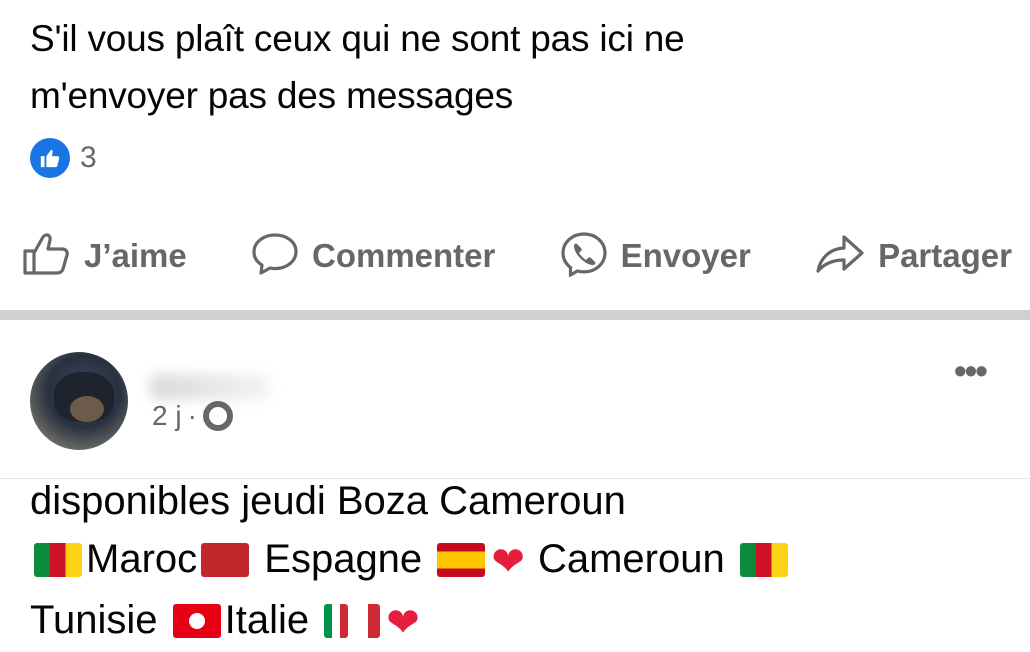  What do you see at coordinates (135, 255) in the screenshot?
I see `like-label: J’aime` at bounding box center [135, 255].